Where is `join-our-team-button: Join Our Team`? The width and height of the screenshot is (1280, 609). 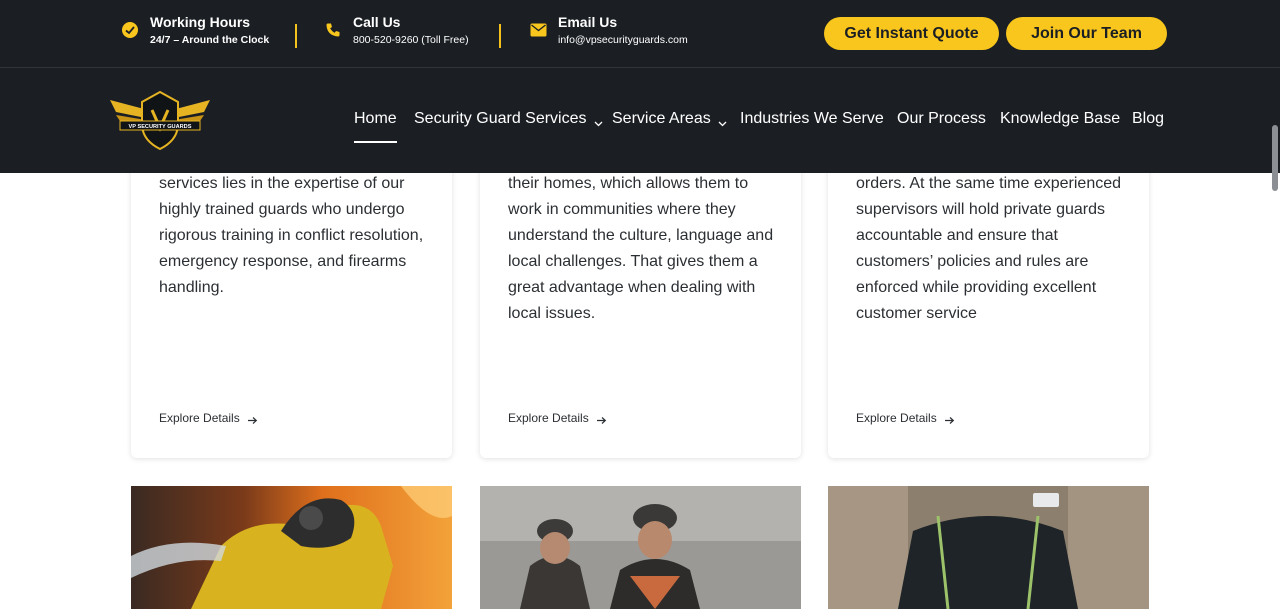
join-our-team-button: Join Our Team is located at coordinates (1086, 33).